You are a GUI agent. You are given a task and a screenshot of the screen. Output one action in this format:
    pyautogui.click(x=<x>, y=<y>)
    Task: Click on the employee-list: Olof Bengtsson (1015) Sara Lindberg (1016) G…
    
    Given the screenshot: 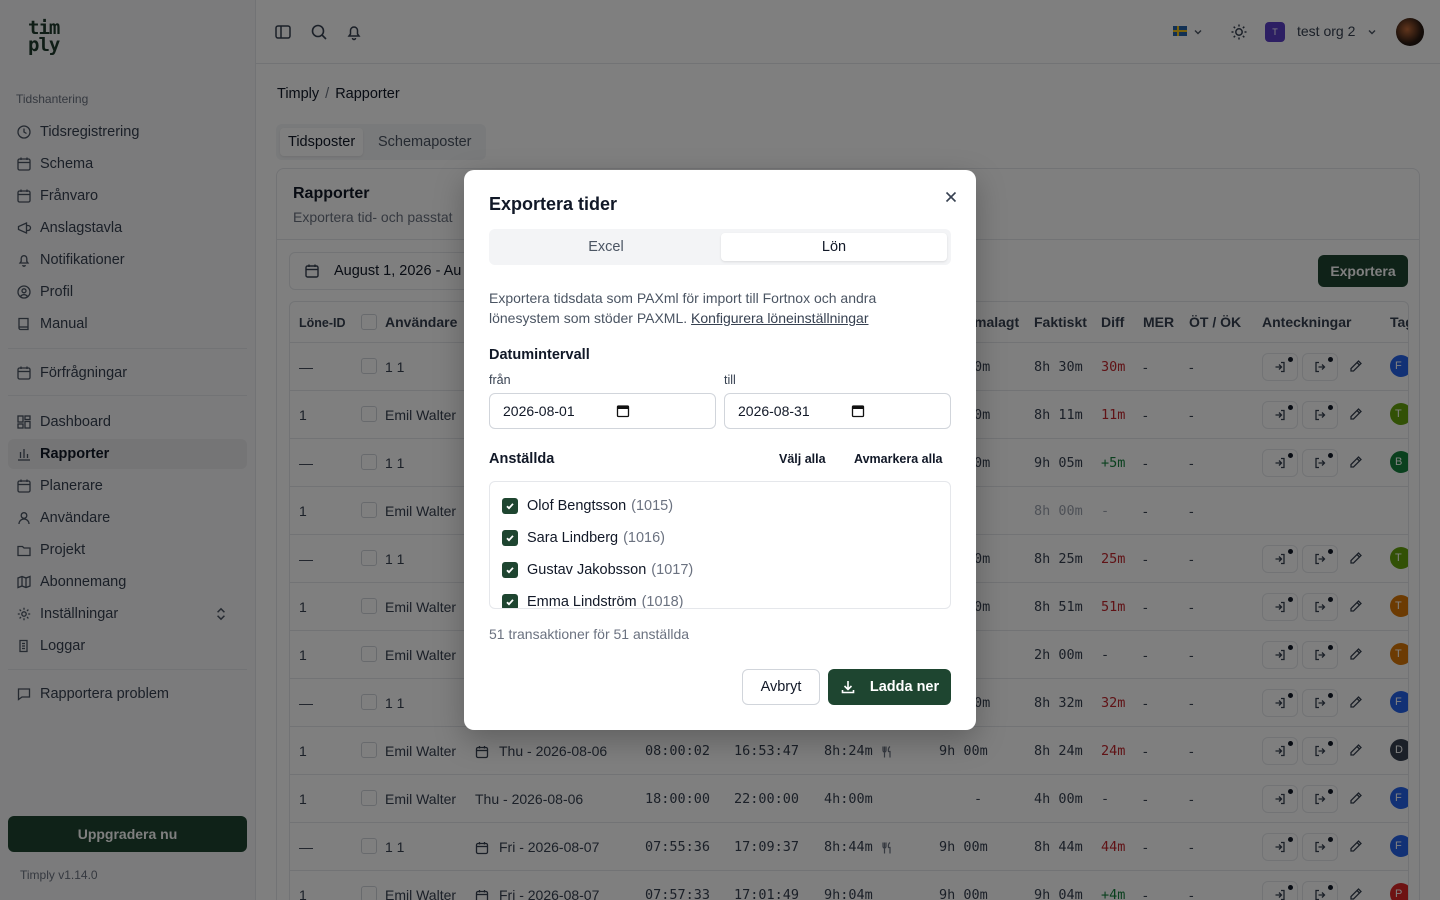 What is the action you would take?
    pyautogui.click(x=720, y=545)
    